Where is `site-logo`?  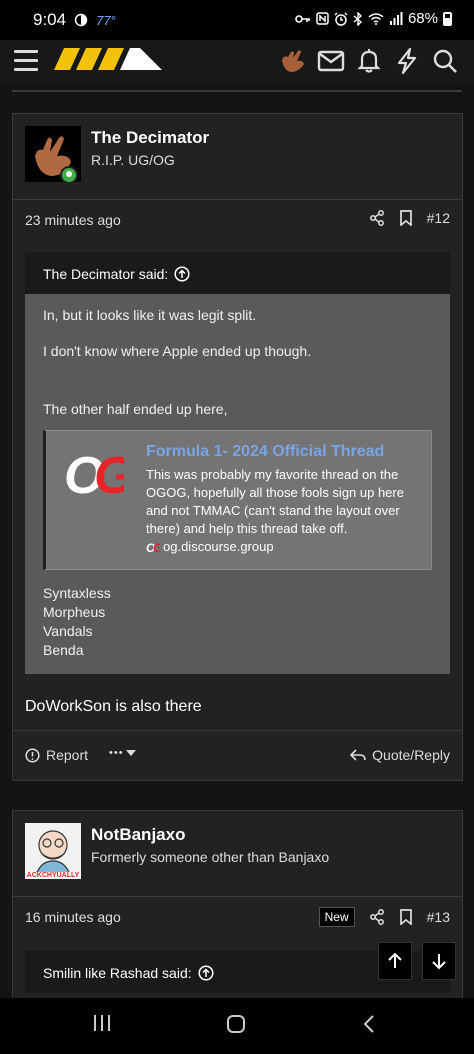
site-logo is located at coordinates (109, 60).